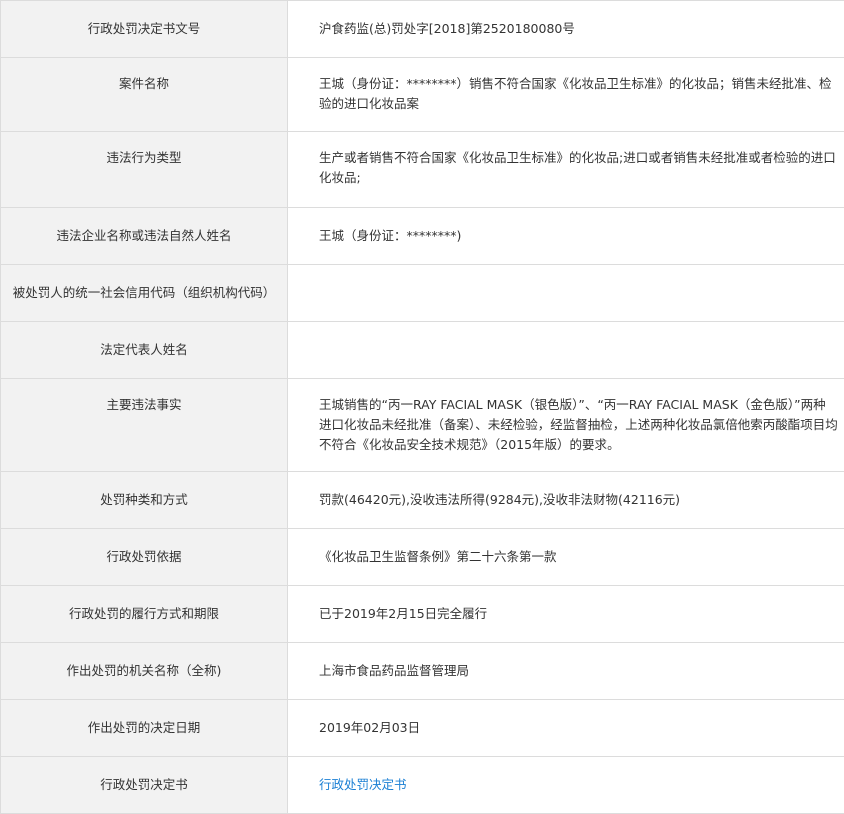 Image resolution: width=844 pixels, height=814 pixels. What do you see at coordinates (144, 95) in the screenshot?
I see `row-label: 案件名称` at bounding box center [144, 95].